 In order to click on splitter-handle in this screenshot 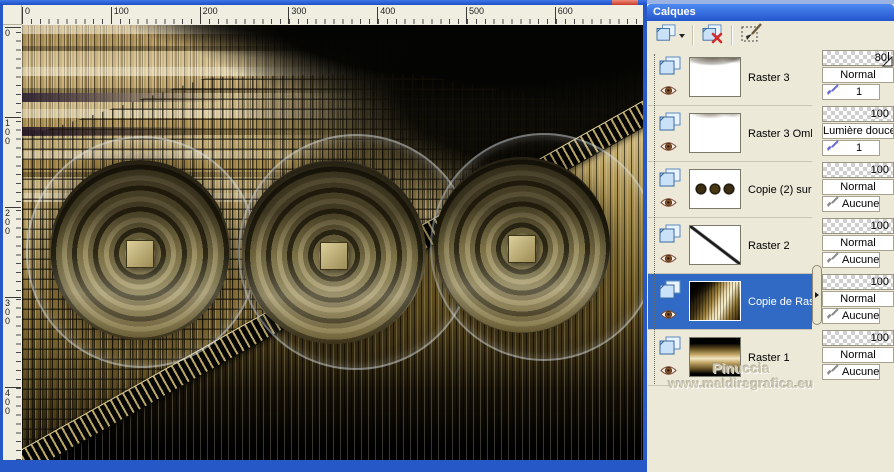, I will do `click(817, 295)`.